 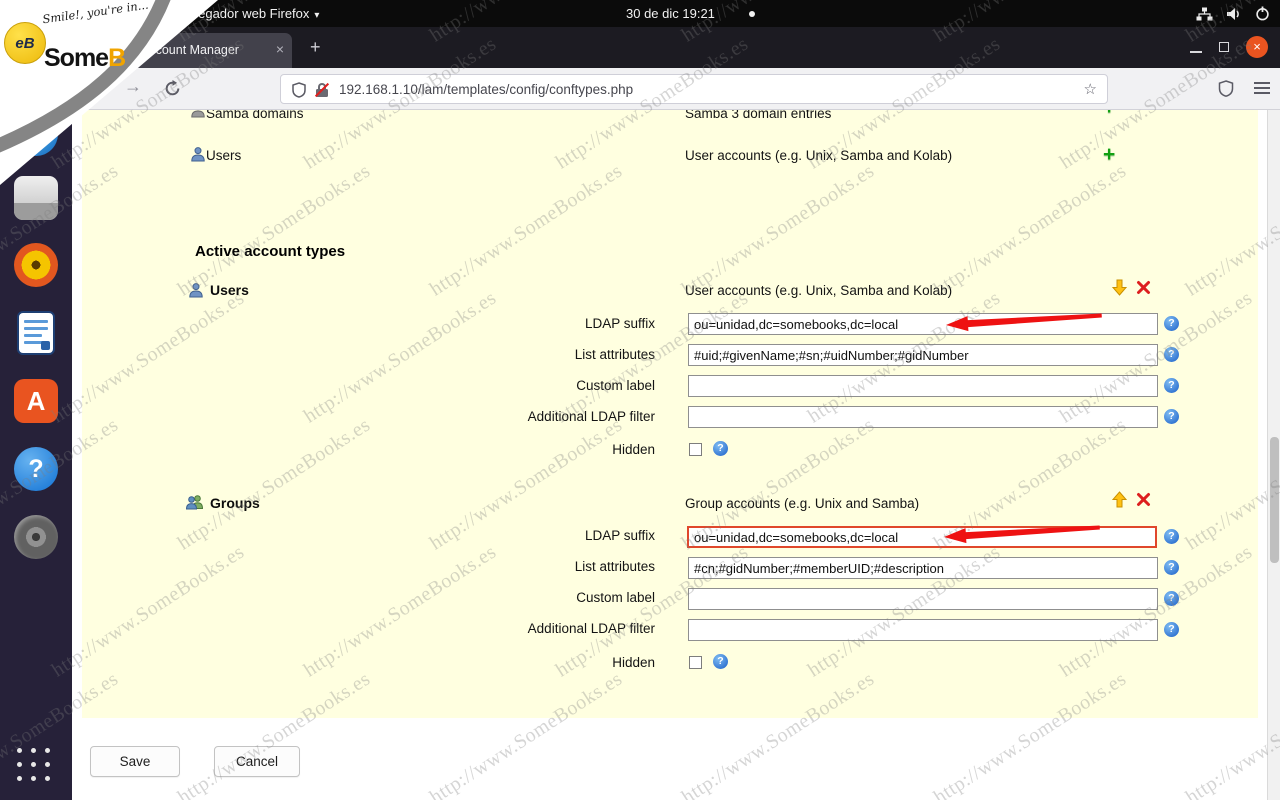 What do you see at coordinates (922, 537) in the screenshot?
I see `groups-ldap-suffix-input` at bounding box center [922, 537].